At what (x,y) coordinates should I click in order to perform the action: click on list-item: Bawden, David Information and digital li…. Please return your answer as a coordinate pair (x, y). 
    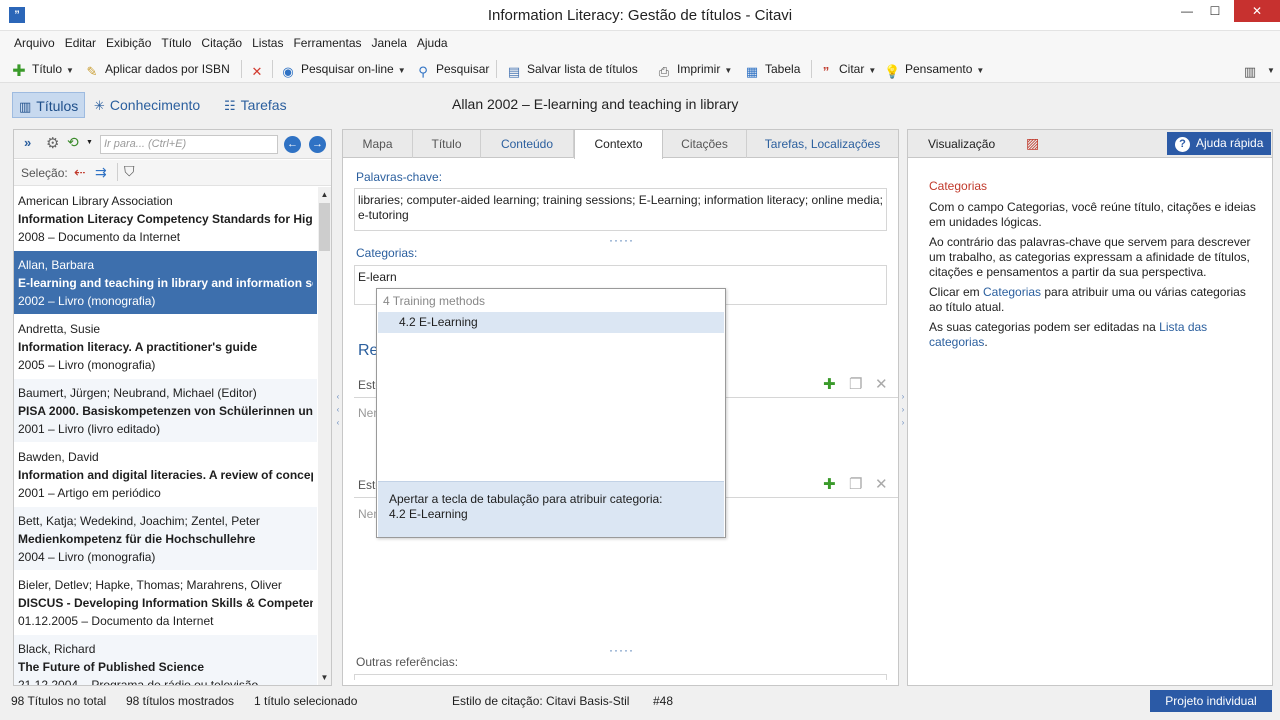
    Looking at the image, I should click on (165, 475).